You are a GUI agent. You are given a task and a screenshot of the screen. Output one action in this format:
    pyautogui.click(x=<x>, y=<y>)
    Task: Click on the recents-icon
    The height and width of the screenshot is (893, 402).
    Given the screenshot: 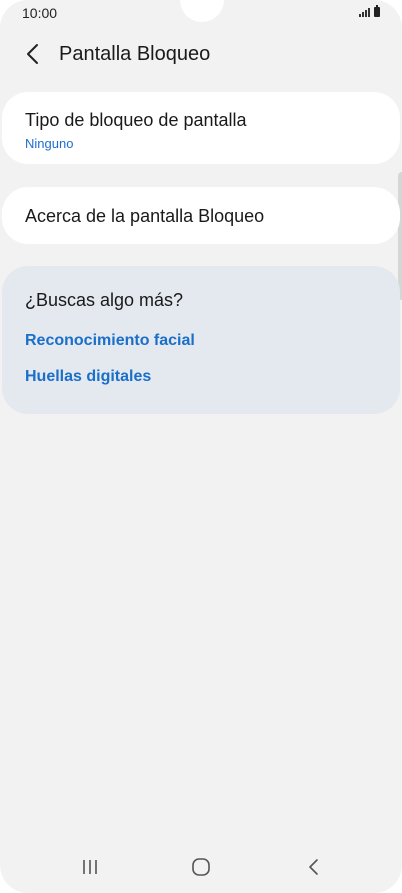 What is the action you would take?
    pyautogui.click(x=90, y=867)
    